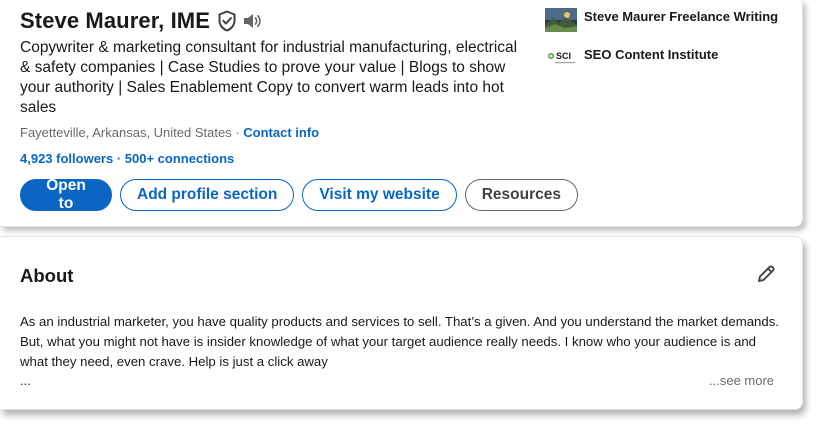 Image resolution: width=837 pixels, height=444 pixels. I want to click on landscape-logo, so click(561, 20).